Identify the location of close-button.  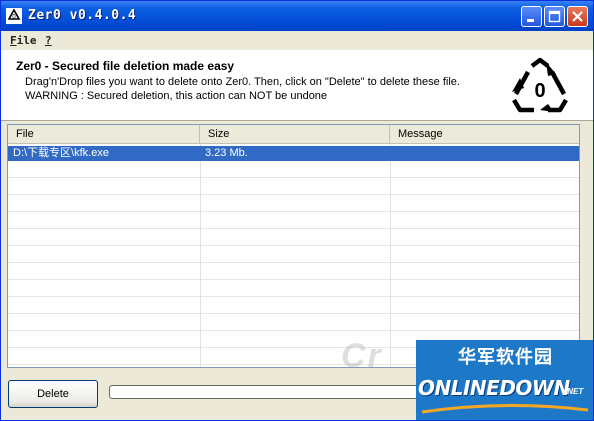
(577, 16).